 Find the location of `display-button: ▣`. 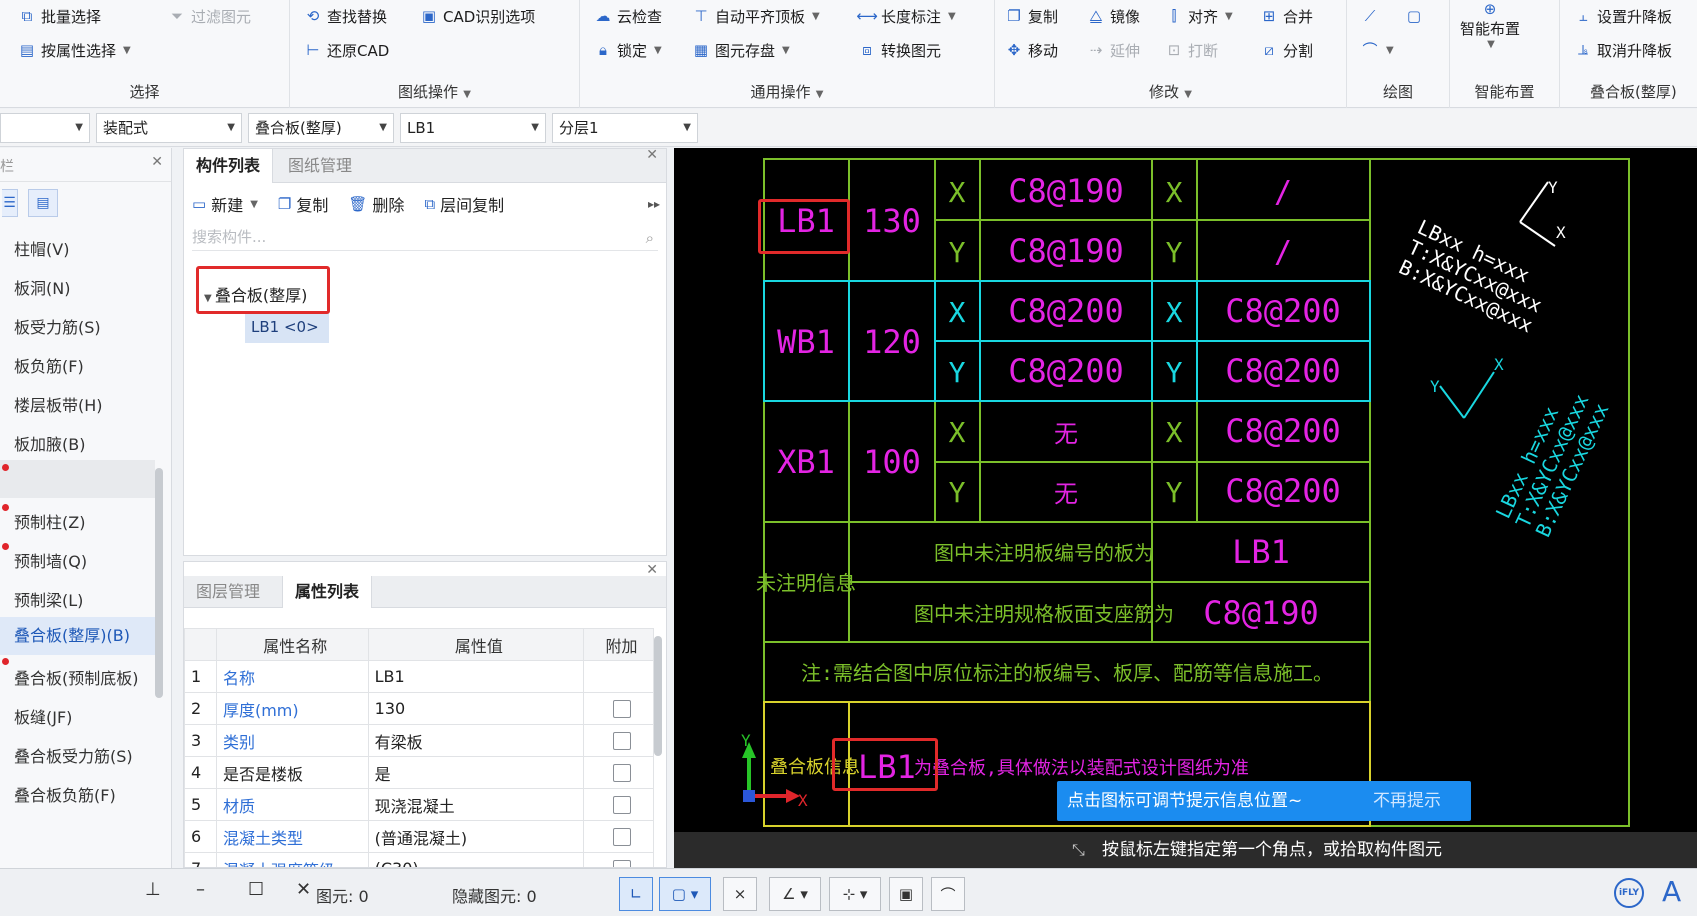

display-button: ▣ is located at coordinates (906, 894).